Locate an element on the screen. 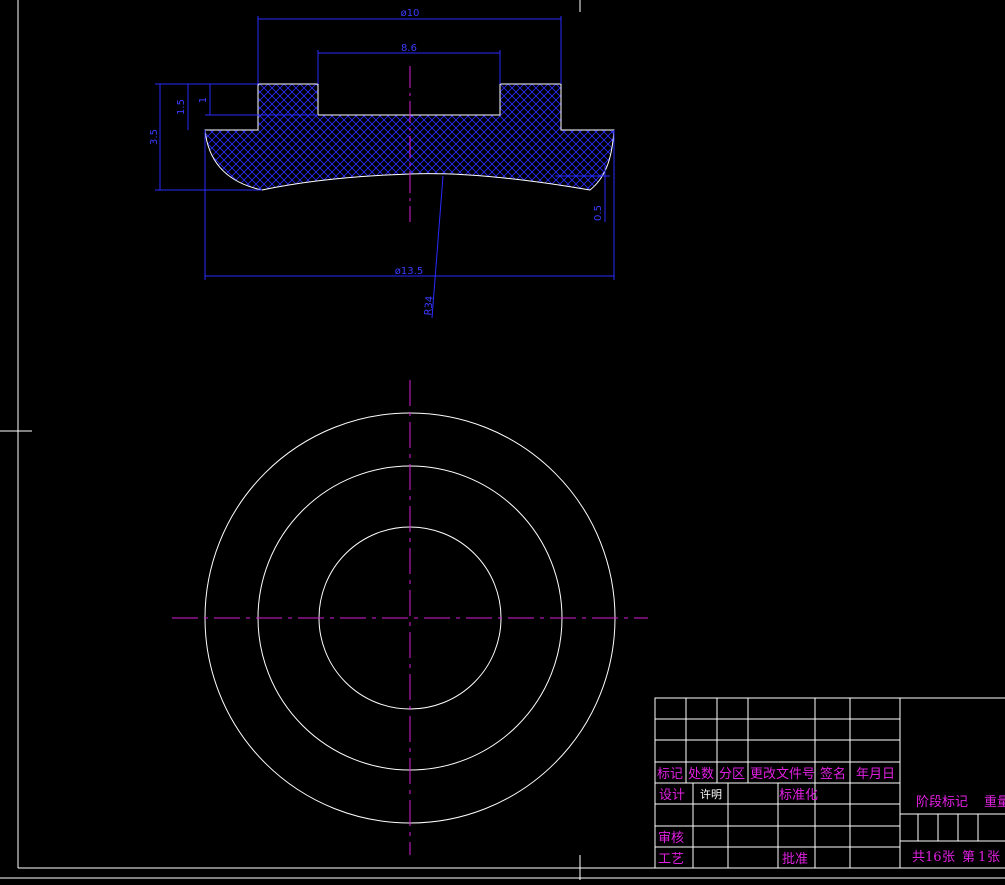 The height and width of the screenshot is (885, 1005). tb-sheet-no-prefix: 第 is located at coordinates (968, 857).